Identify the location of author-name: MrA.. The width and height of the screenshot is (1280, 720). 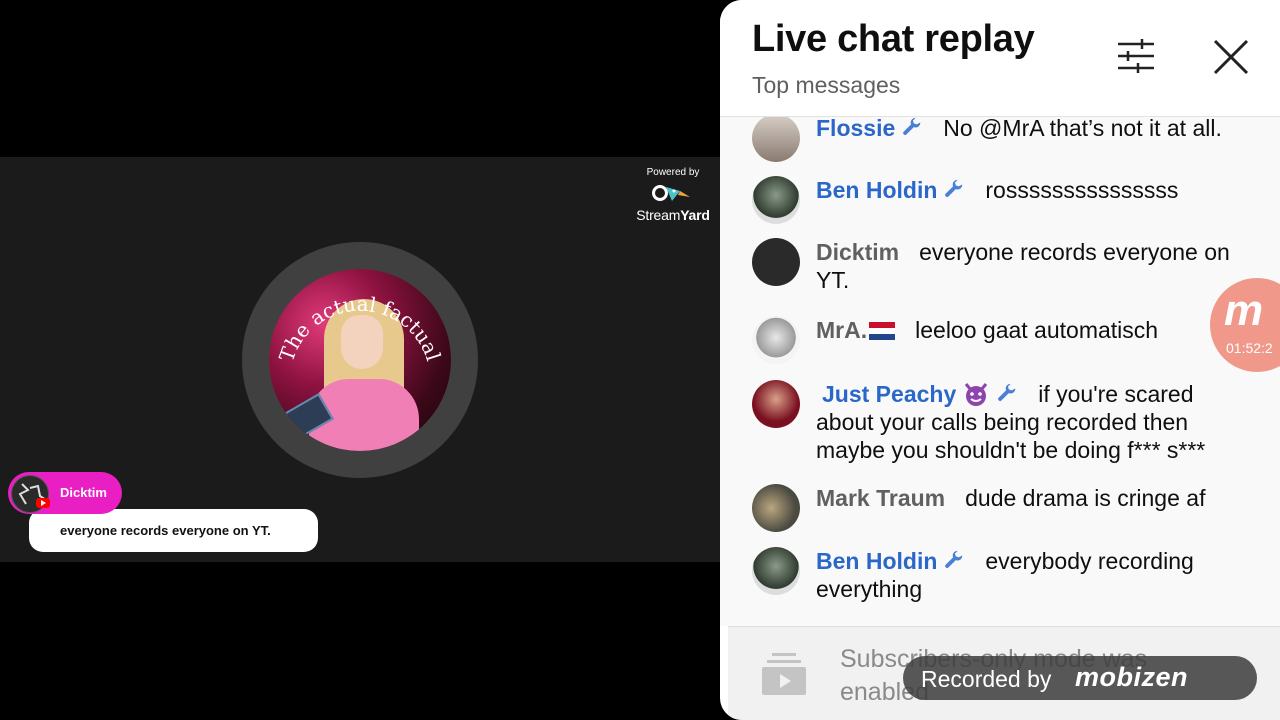
(856, 330).